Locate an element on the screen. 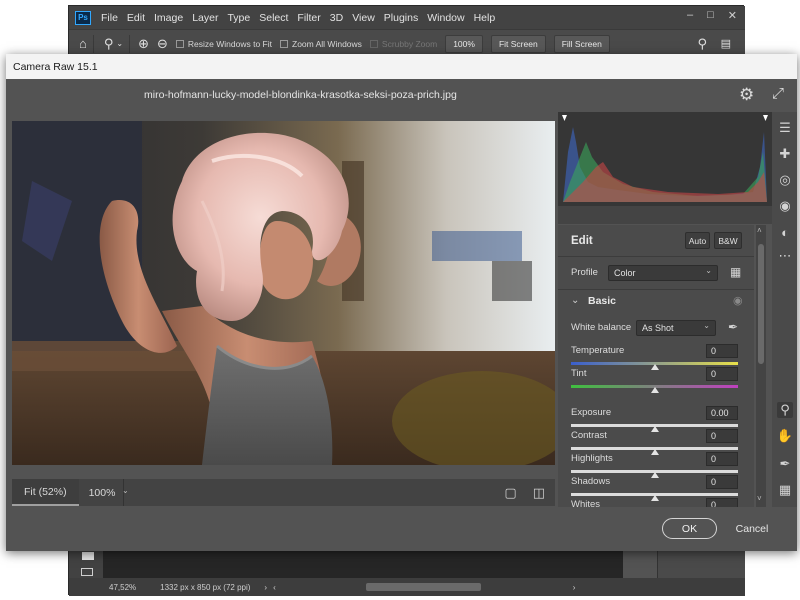  bw-button: B&W is located at coordinates (728, 240).